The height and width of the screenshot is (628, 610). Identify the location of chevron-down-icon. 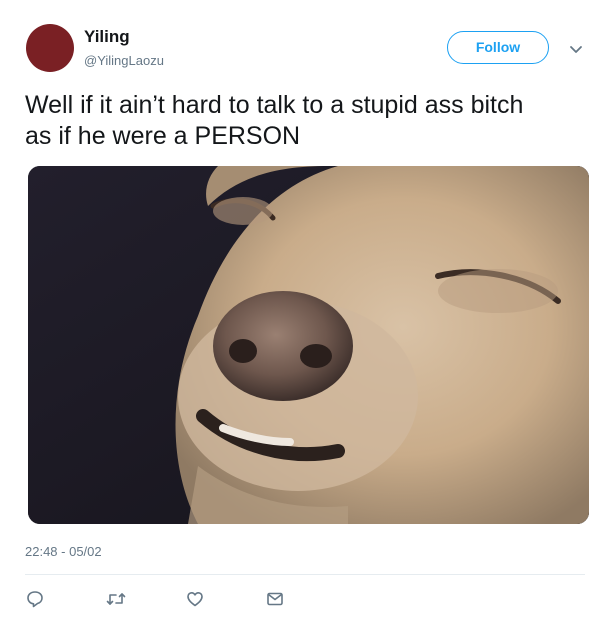
(576, 47).